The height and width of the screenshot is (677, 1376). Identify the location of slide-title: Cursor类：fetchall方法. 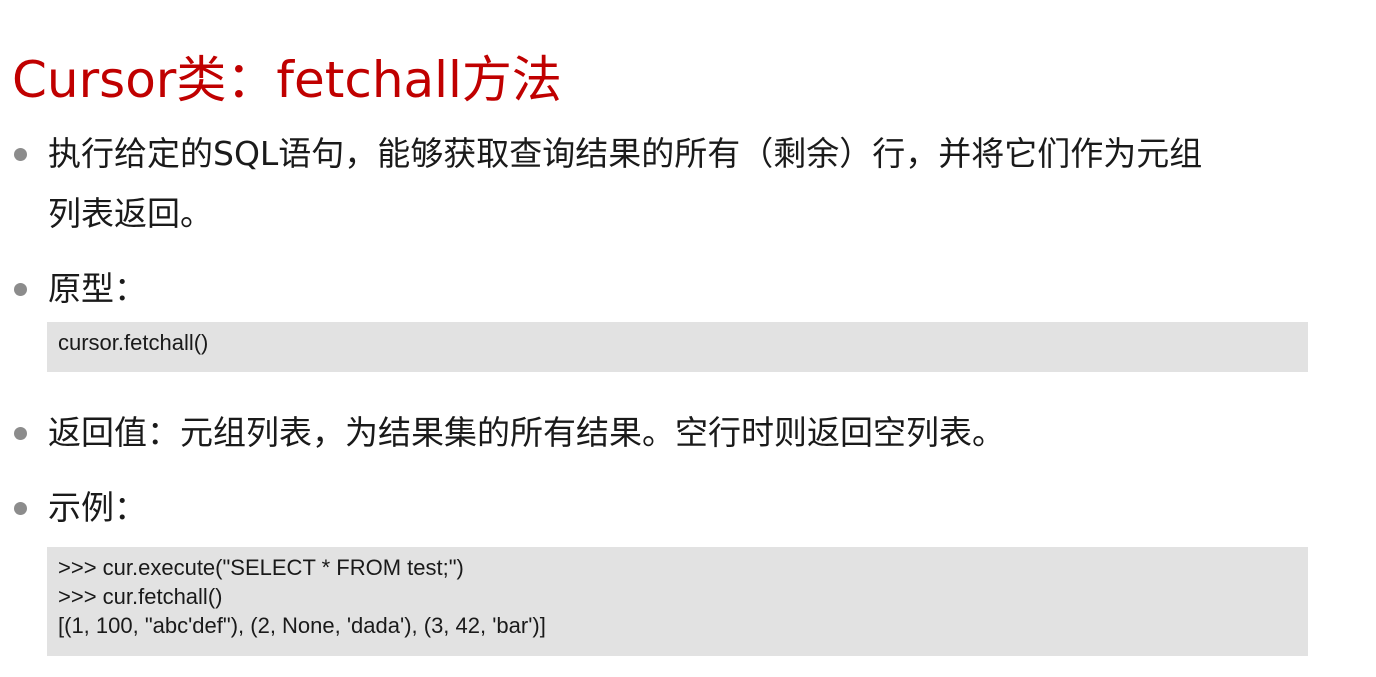
(287, 79).